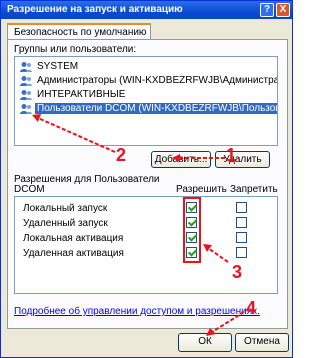 The image size is (320, 358). Describe the element at coordinates (231, 155) in the screenshot. I see `annotation-number-1: 1` at that location.